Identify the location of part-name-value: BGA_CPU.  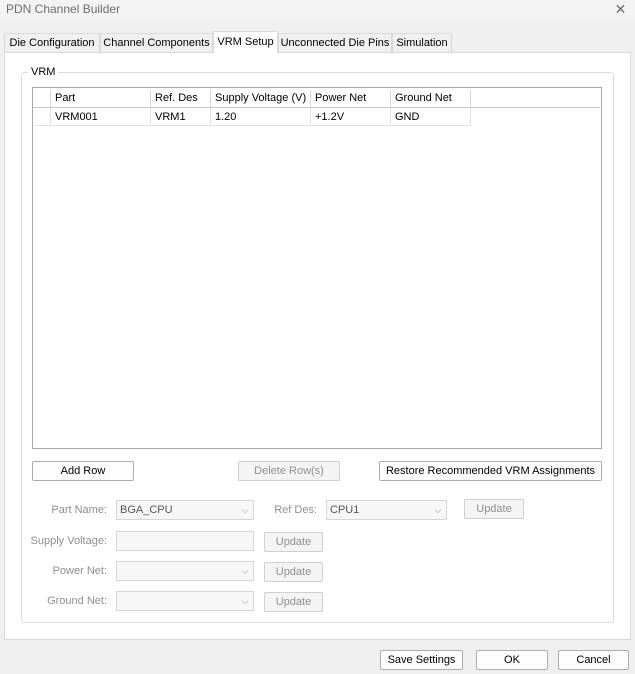
(146, 510).